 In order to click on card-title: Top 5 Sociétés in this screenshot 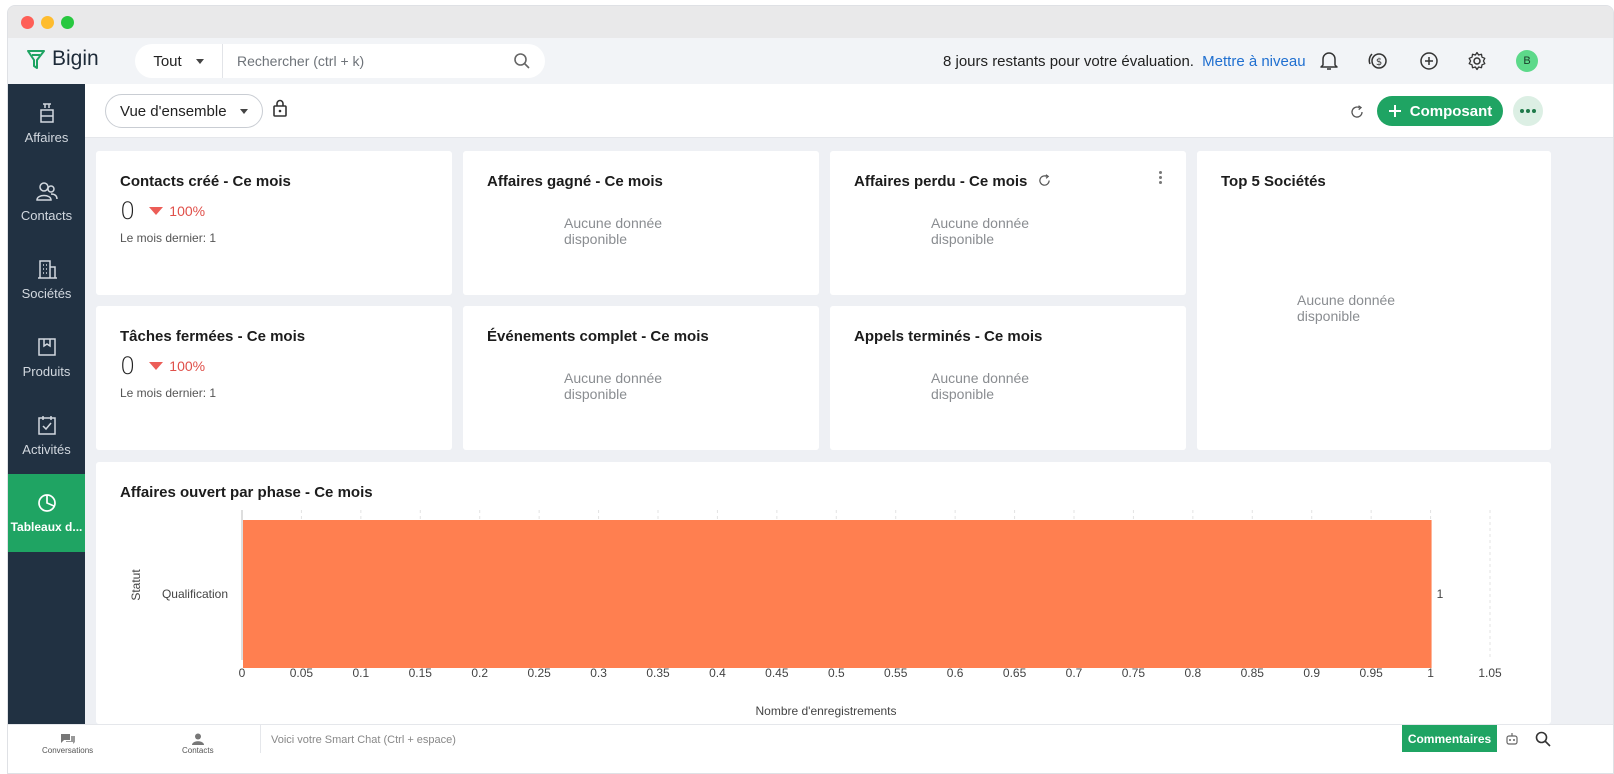, I will do `click(1273, 181)`.